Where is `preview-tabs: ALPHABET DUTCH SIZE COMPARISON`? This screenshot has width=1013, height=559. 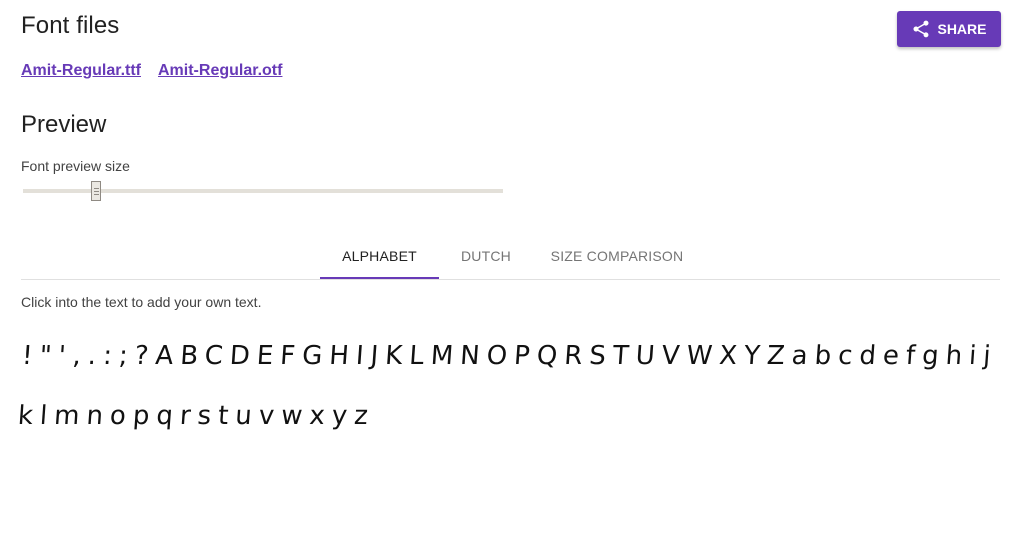
preview-tabs: ALPHABET DUTCH SIZE COMPARISON is located at coordinates (510, 257).